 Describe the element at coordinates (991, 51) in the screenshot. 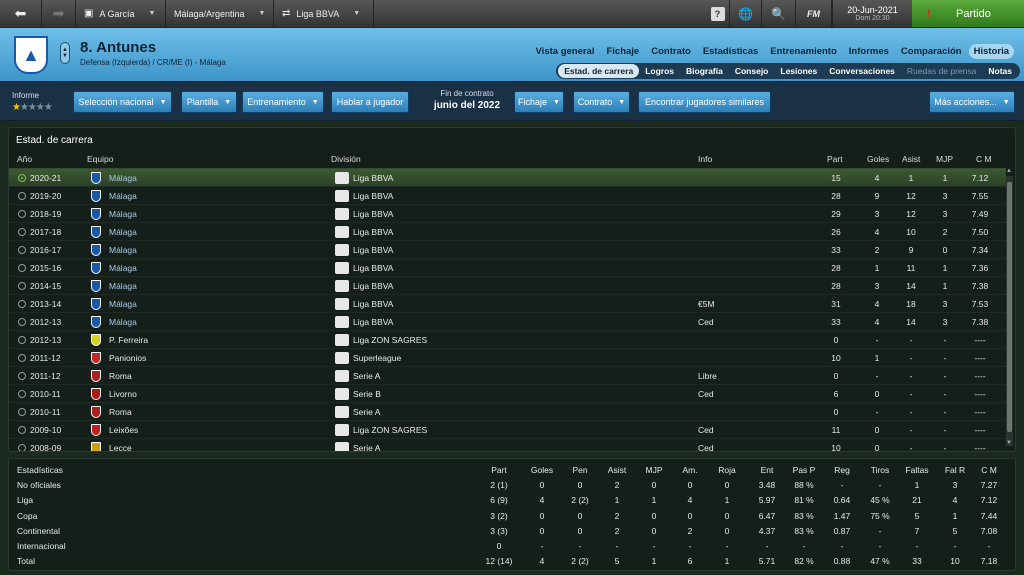

I see `tab-historia: Historia` at that location.